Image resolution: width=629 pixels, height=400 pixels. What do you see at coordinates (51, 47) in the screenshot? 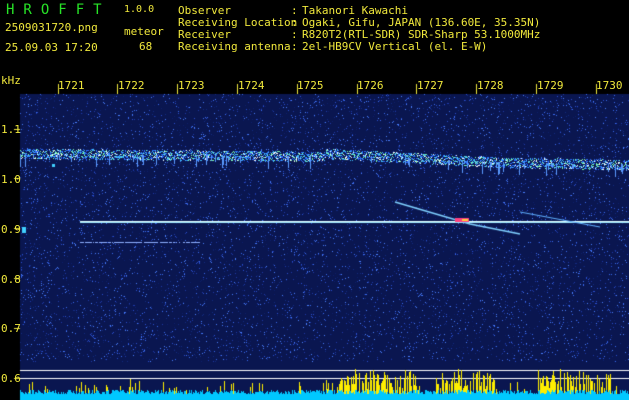
I see `image-datetime: 25.09.03 17:20` at bounding box center [51, 47].